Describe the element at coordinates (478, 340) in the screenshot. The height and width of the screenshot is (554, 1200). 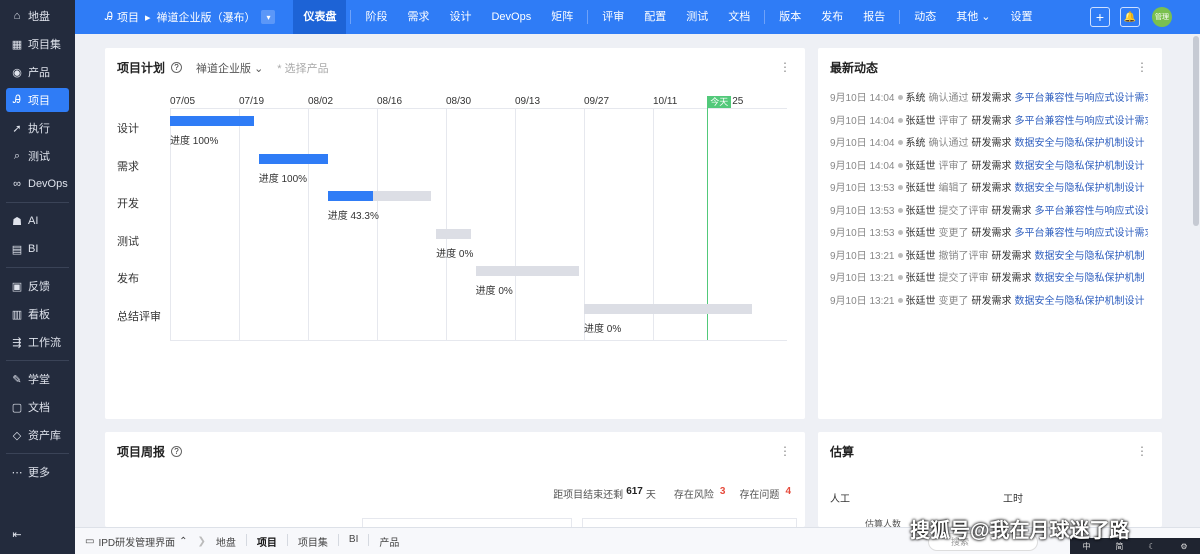
I see `gantt-bottom-line` at that location.